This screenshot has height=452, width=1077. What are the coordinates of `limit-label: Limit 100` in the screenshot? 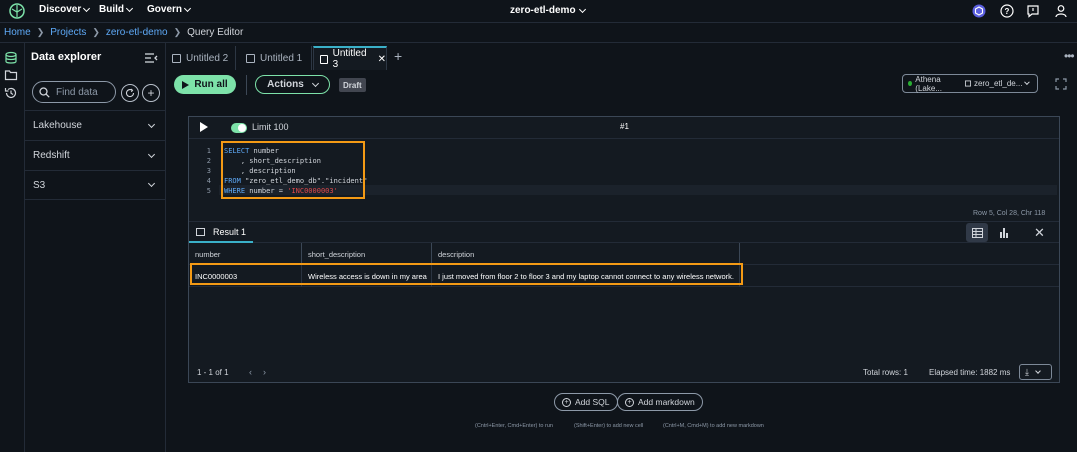 It's located at (270, 127).